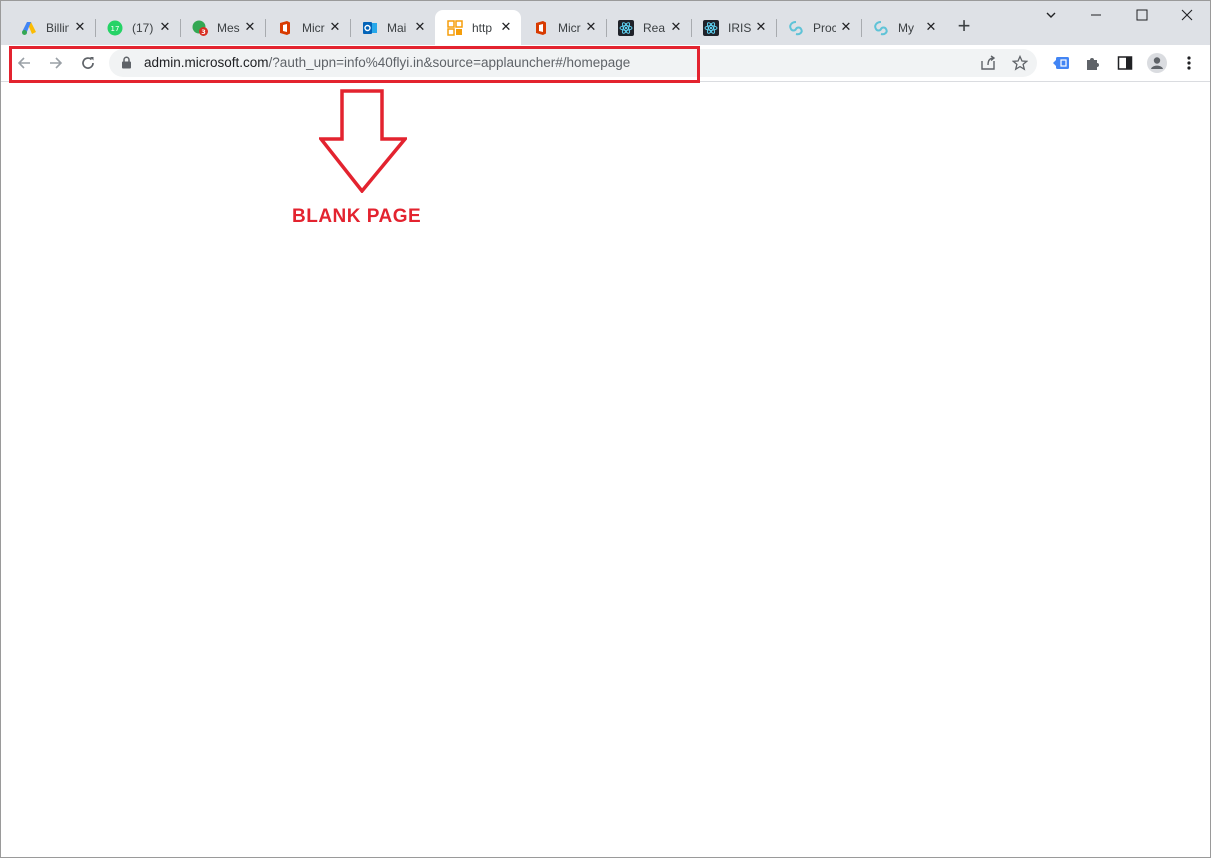  I want to click on tab-badge: 3, so click(203, 32).